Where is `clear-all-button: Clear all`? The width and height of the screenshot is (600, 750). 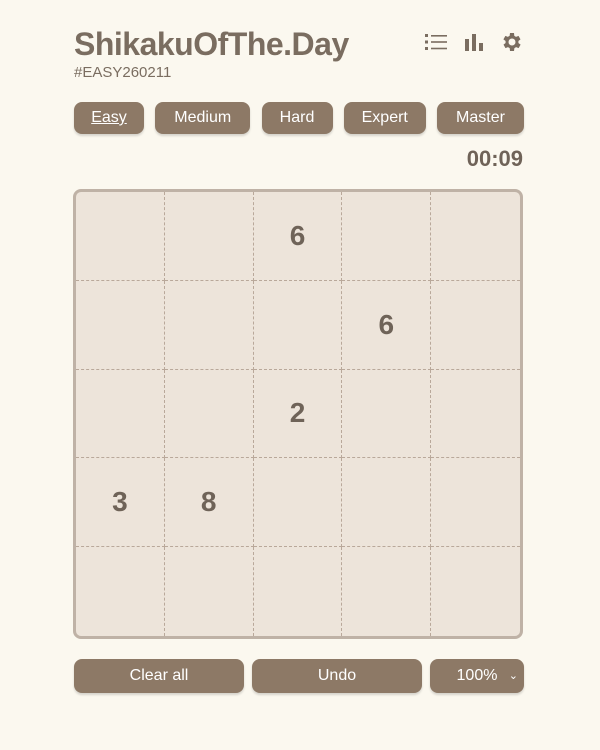
clear-all-button: Clear all is located at coordinates (159, 676).